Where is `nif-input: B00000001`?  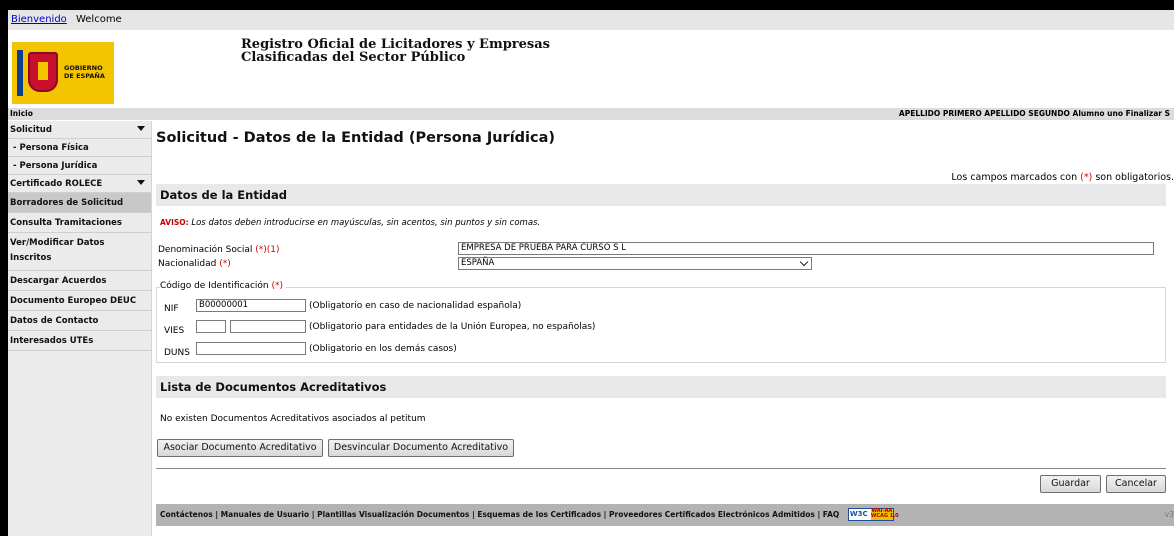 nif-input: B00000001 is located at coordinates (251, 305).